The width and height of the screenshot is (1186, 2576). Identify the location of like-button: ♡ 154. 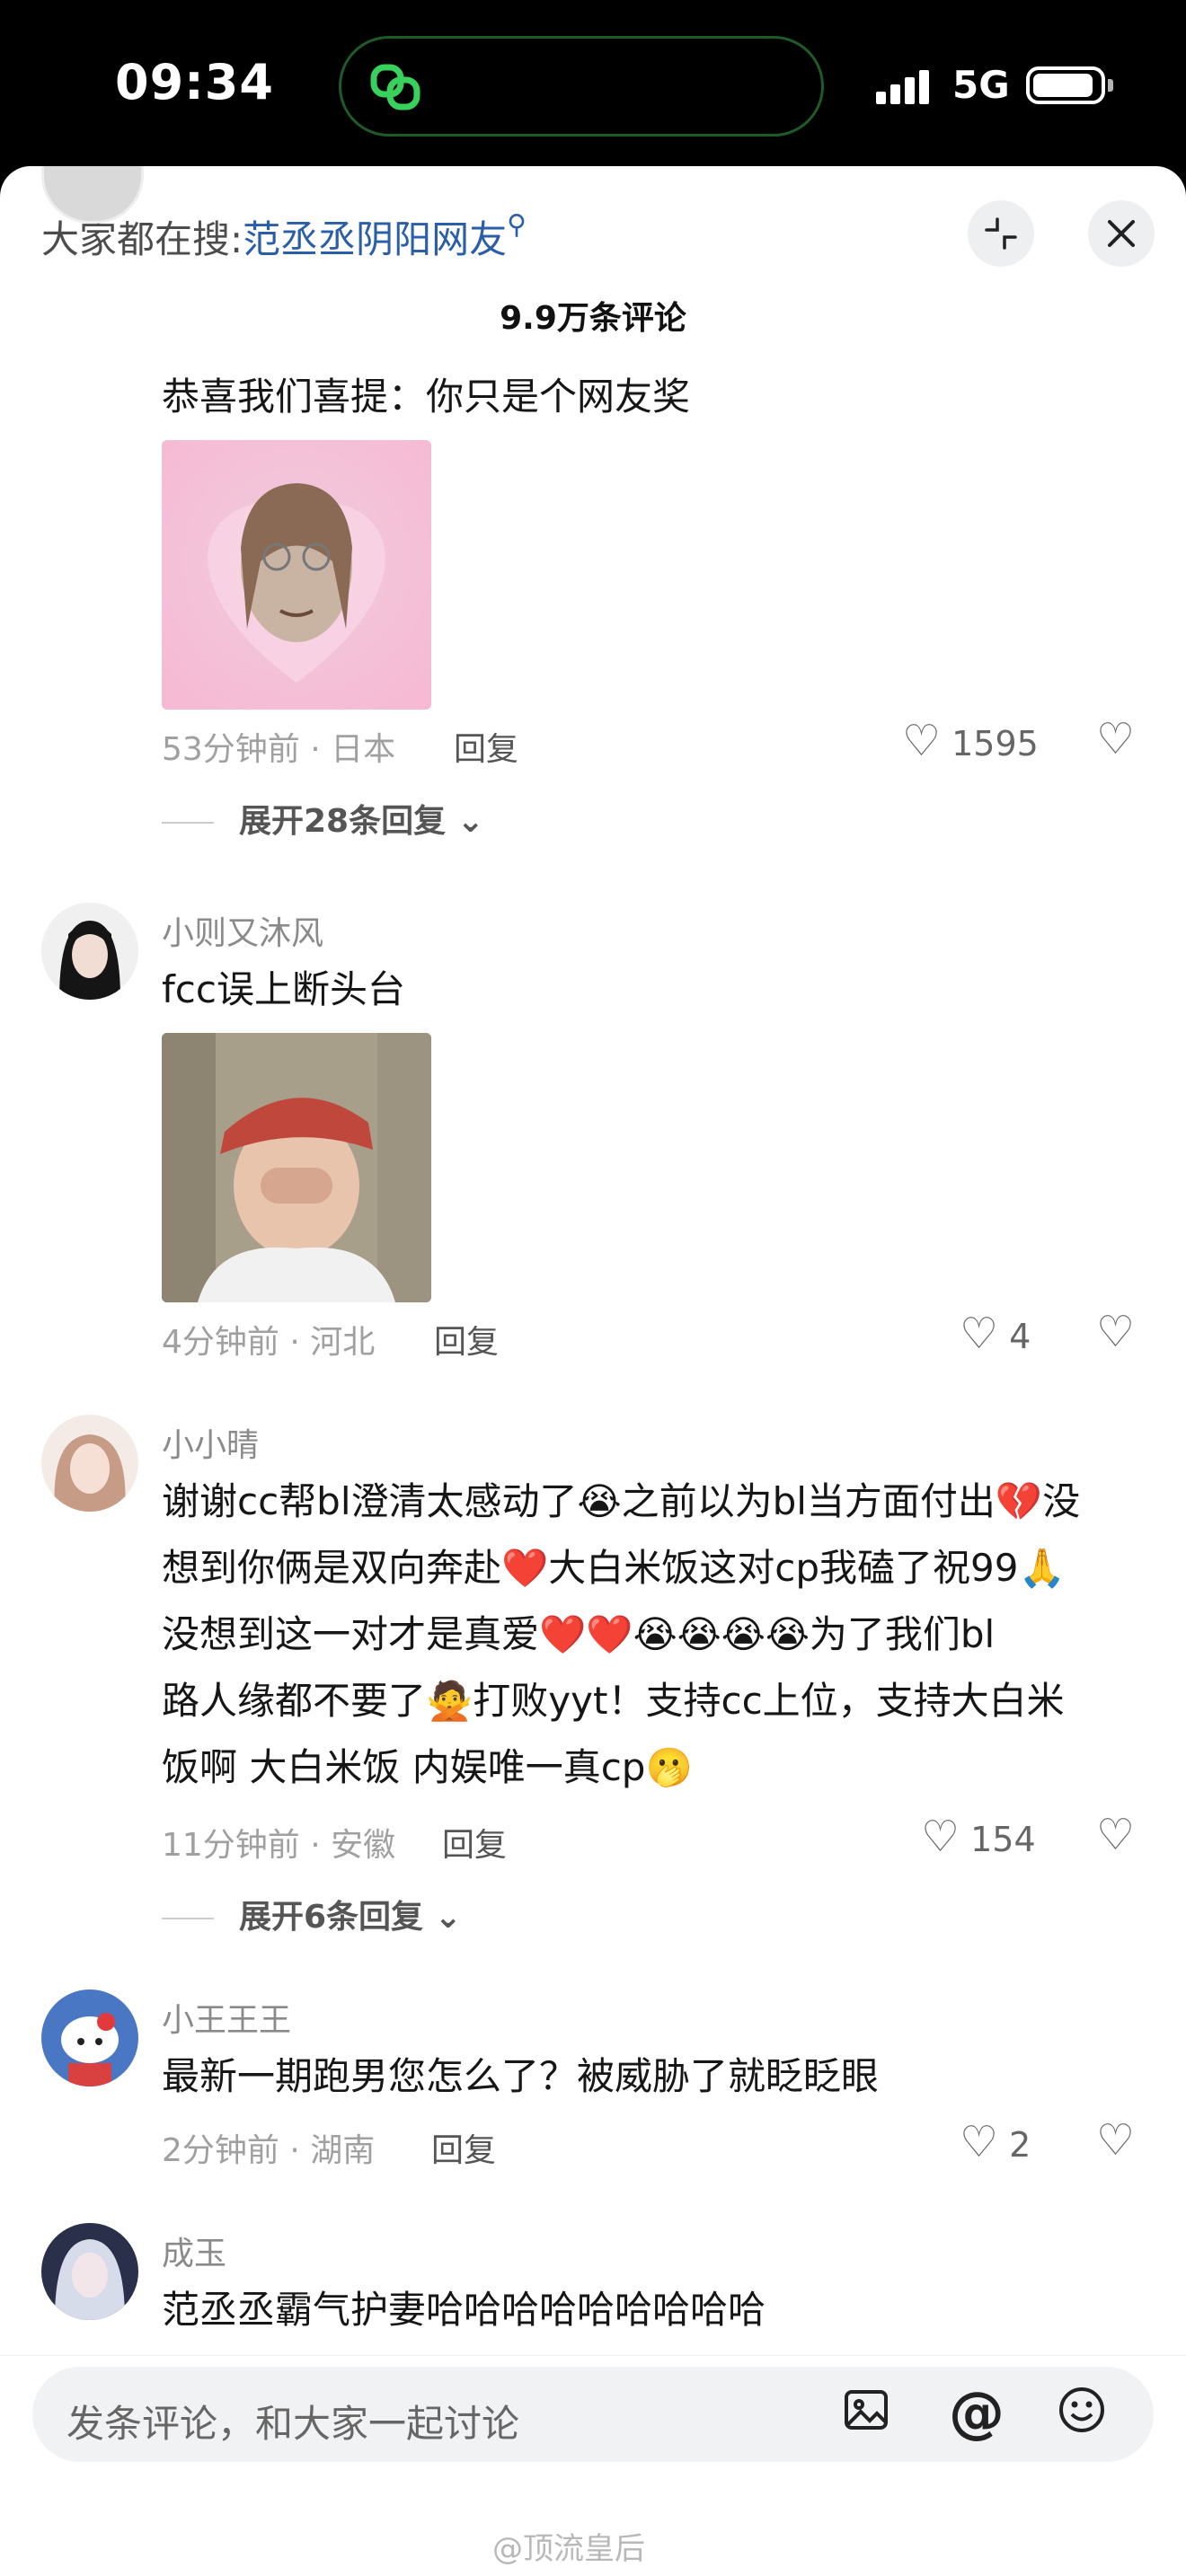
(978, 1837).